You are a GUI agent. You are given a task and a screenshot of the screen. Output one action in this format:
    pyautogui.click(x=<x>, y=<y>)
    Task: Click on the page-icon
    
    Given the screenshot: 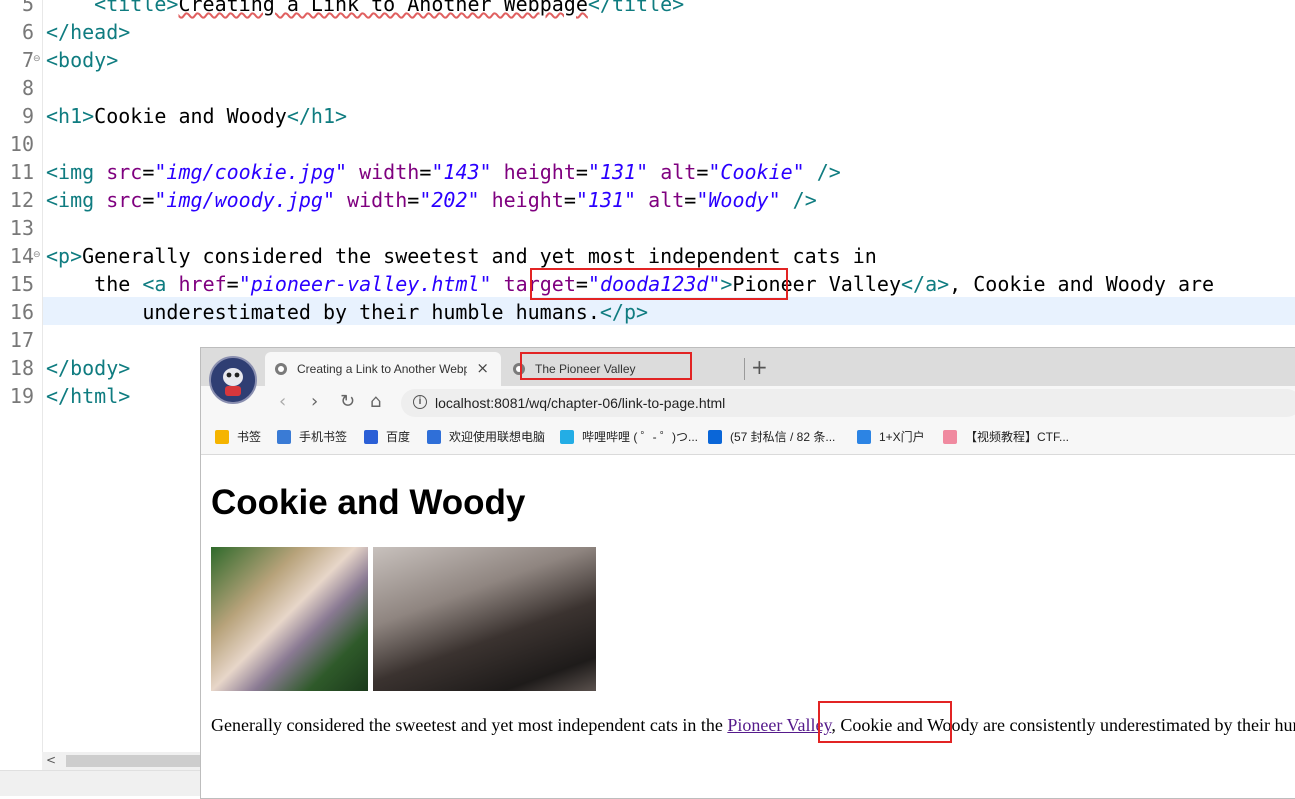 What is the action you would take?
    pyautogui.click(x=281, y=369)
    